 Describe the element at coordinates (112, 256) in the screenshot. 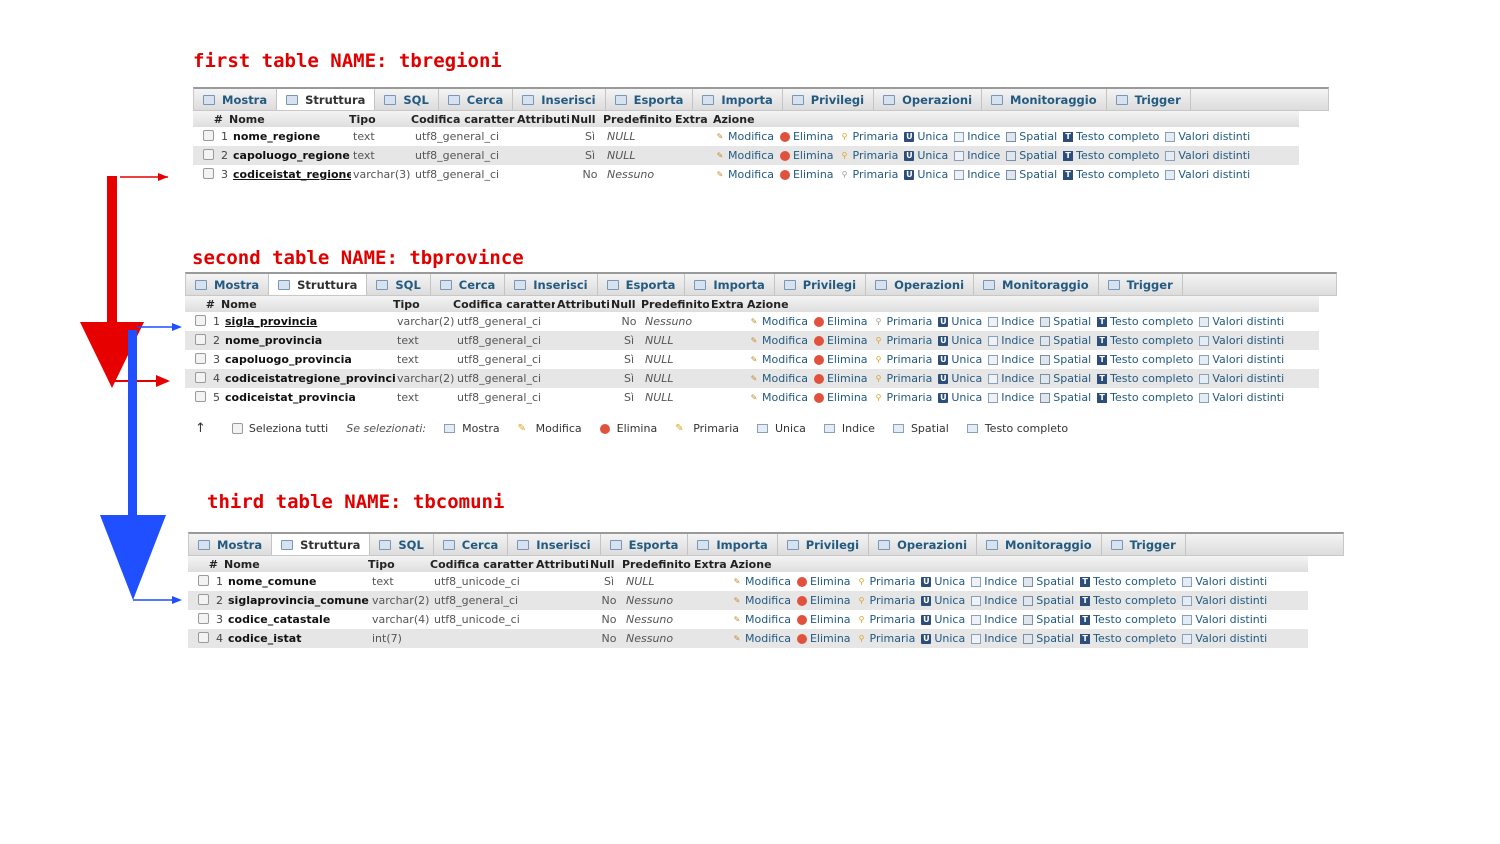

I see `red-arrow-shaft` at that location.